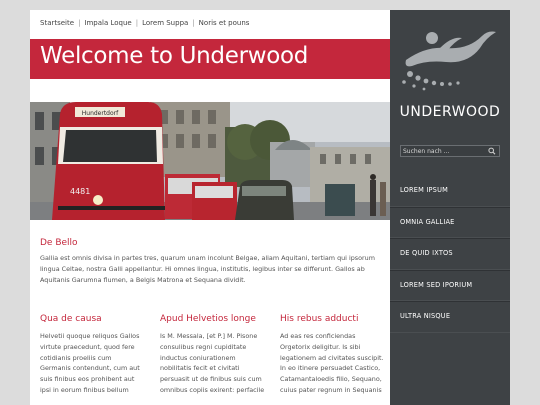  Describe the element at coordinates (71, 319) in the screenshot. I see `column-1-heading: Qua de causa` at that location.